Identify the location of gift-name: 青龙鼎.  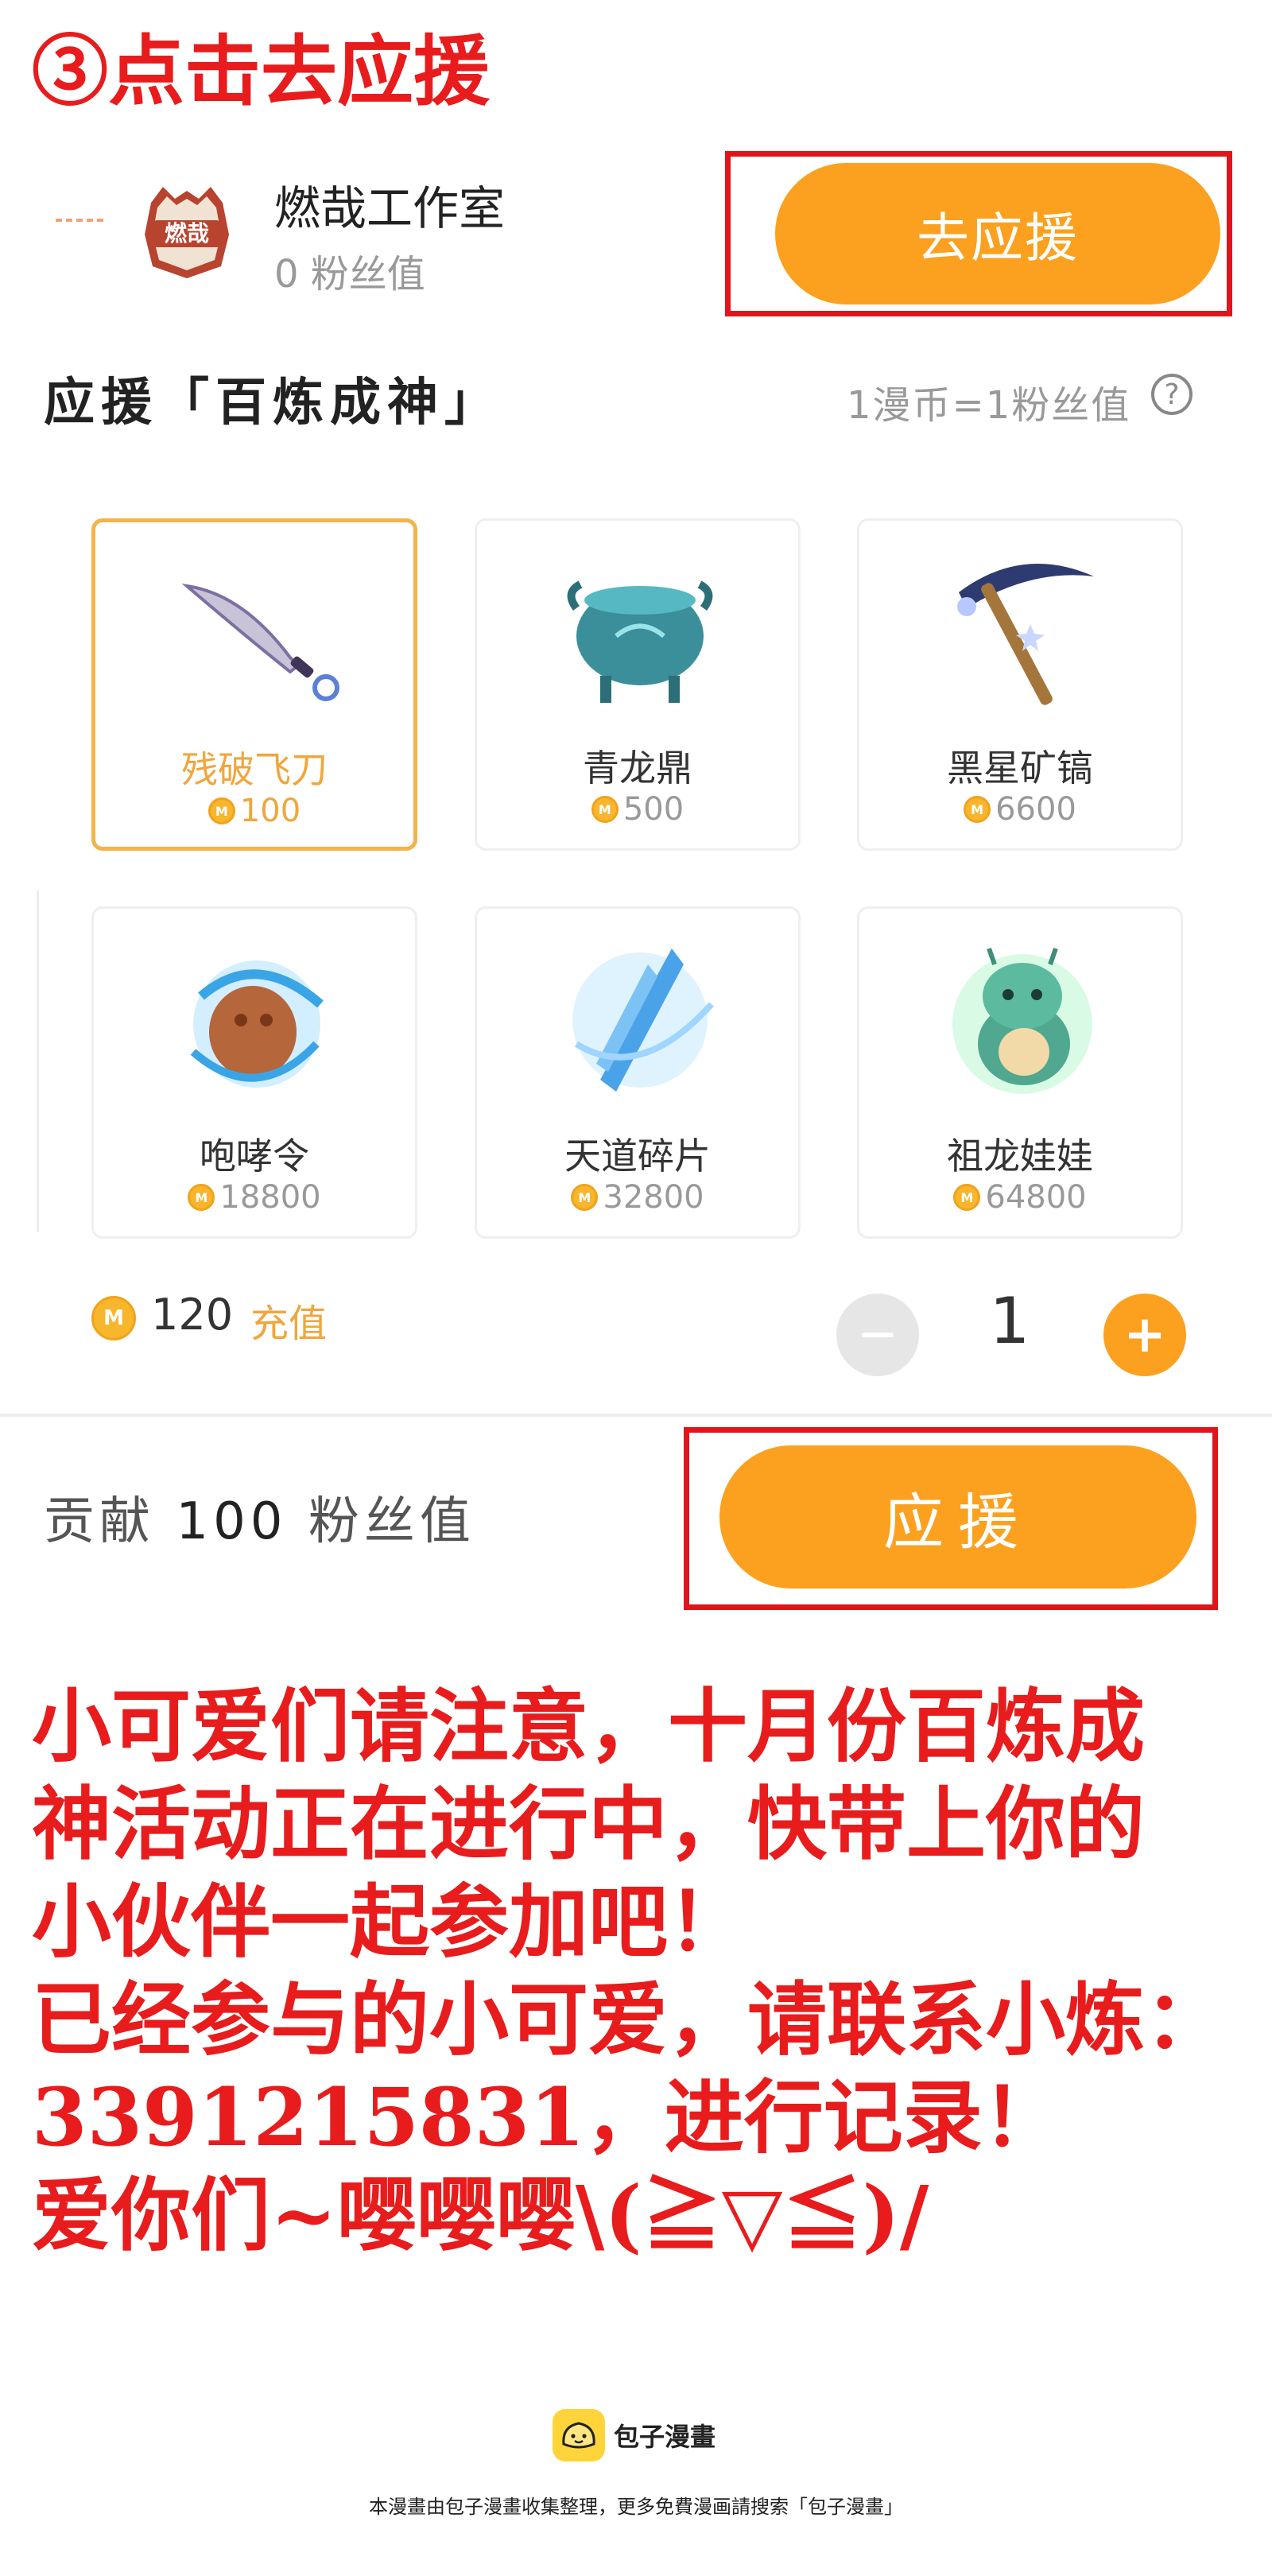
(637, 768).